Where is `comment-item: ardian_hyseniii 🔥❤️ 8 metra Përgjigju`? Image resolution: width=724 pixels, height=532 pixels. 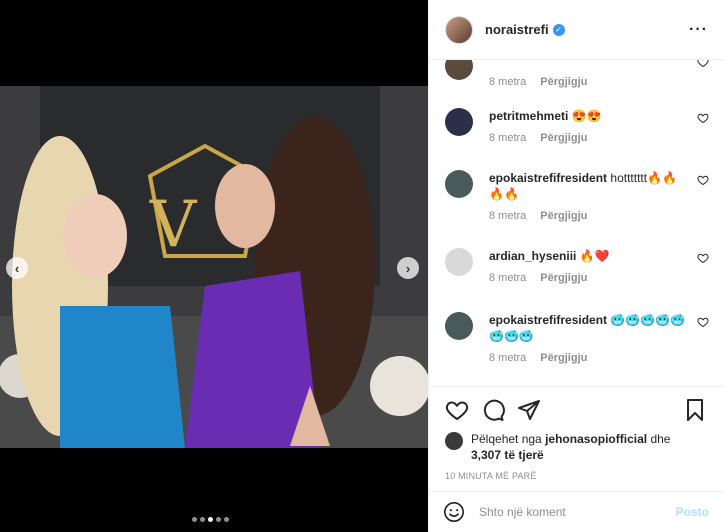 comment-item: ardian_hyseniii 🔥❤️ 8 metra Përgjigju is located at coordinates (580, 266).